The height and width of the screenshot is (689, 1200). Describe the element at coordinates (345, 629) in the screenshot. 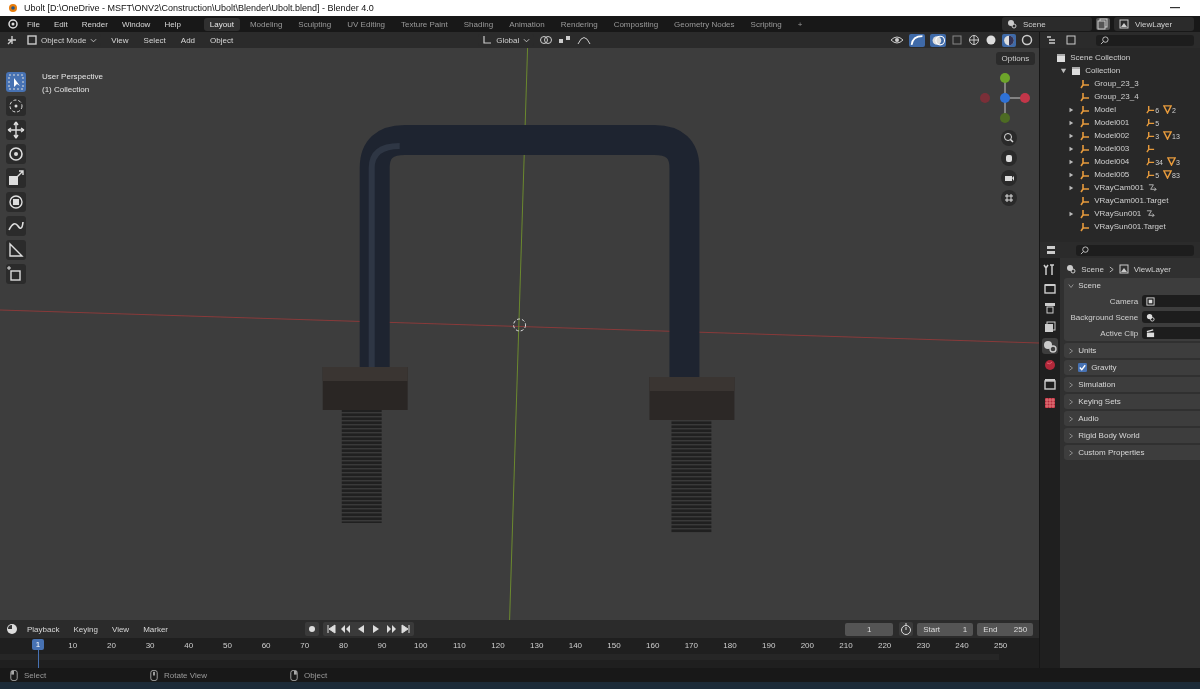

I see `previous-keyframe-icon` at that location.